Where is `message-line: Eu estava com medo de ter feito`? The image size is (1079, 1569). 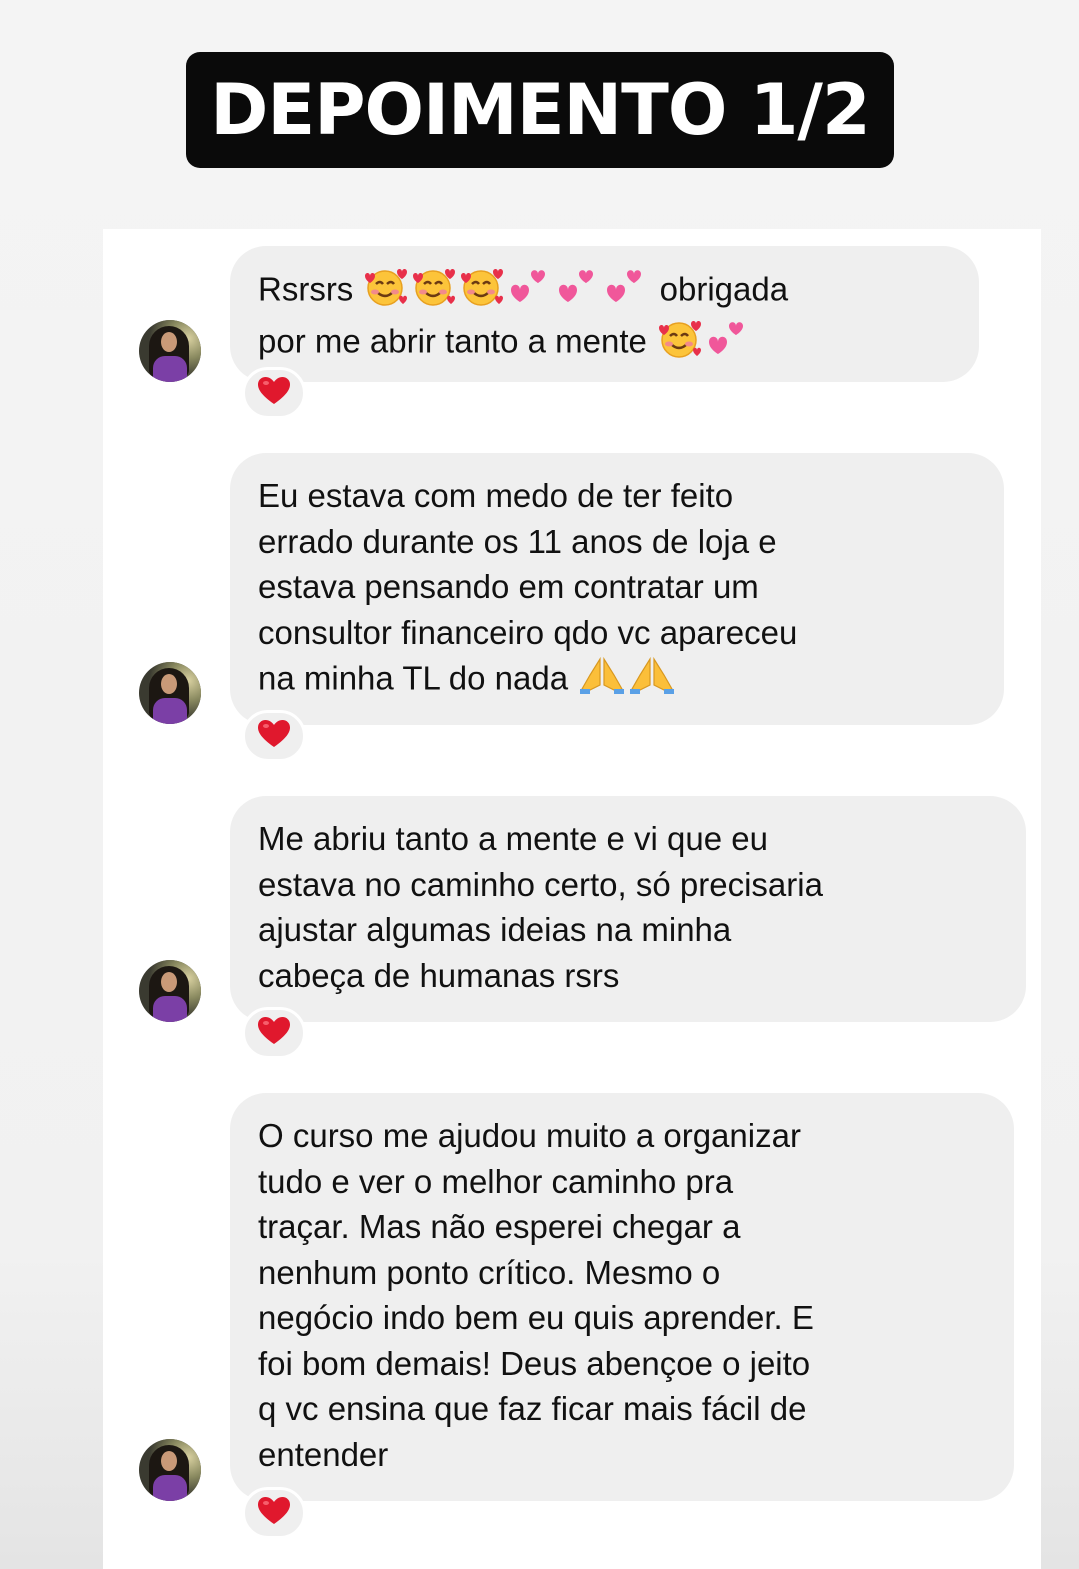 message-line: Eu estava com medo de ter feito is located at coordinates (496, 495).